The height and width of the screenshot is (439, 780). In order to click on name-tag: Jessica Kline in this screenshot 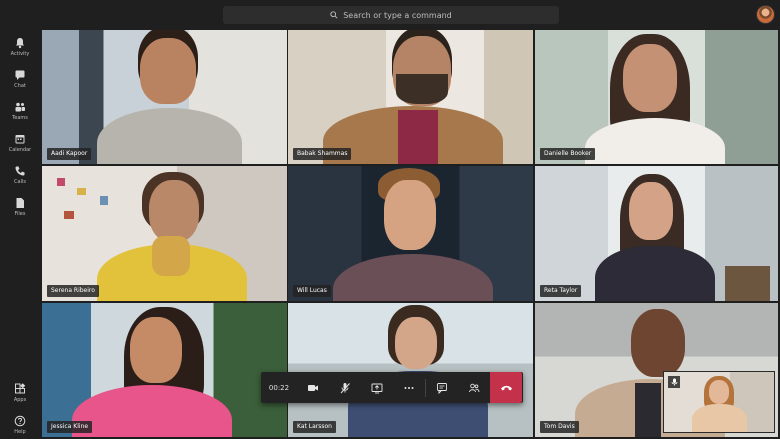, I will do `click(70, 427)`.